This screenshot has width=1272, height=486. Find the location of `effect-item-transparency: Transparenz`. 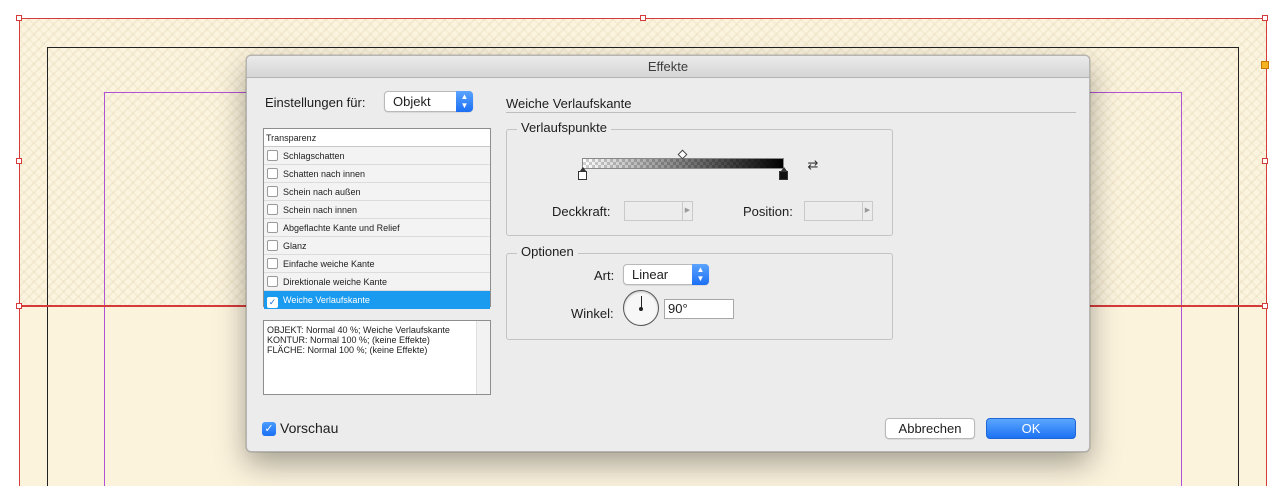

effect-item-transparency: Transparenz is located at coordinates (377, 138).